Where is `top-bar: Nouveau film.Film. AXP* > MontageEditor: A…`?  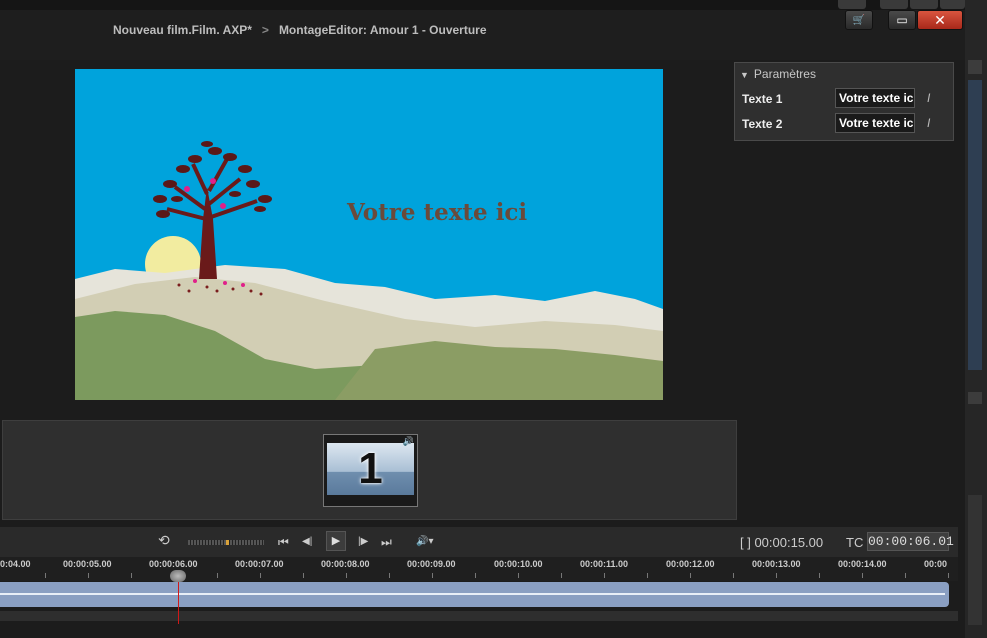
top-bar: Nouveau film.Film. AXP* > MontageEditor: A… is located at coordinates (482, 30).